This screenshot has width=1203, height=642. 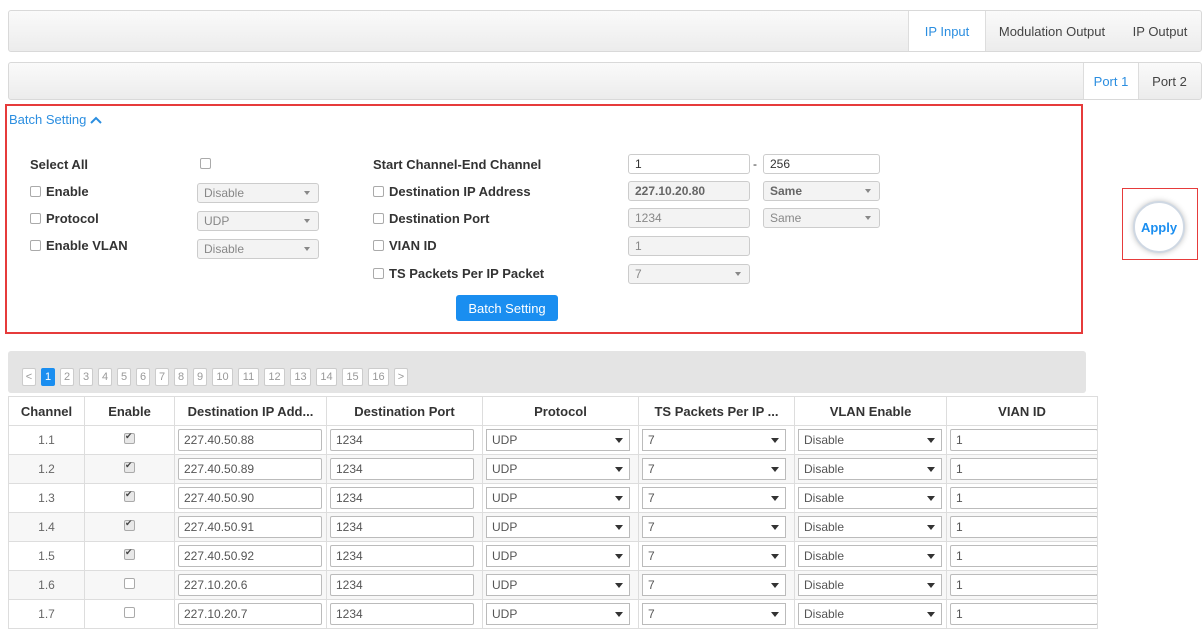 I want to click on apply-button: Apply, so click(x=1159, y=227).